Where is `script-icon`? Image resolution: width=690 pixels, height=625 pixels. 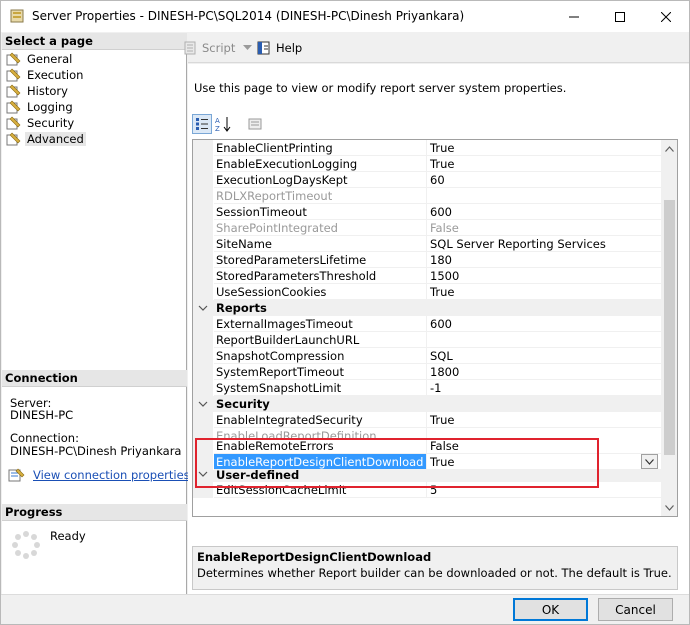
script-icon is located at coordinates (190, 48).